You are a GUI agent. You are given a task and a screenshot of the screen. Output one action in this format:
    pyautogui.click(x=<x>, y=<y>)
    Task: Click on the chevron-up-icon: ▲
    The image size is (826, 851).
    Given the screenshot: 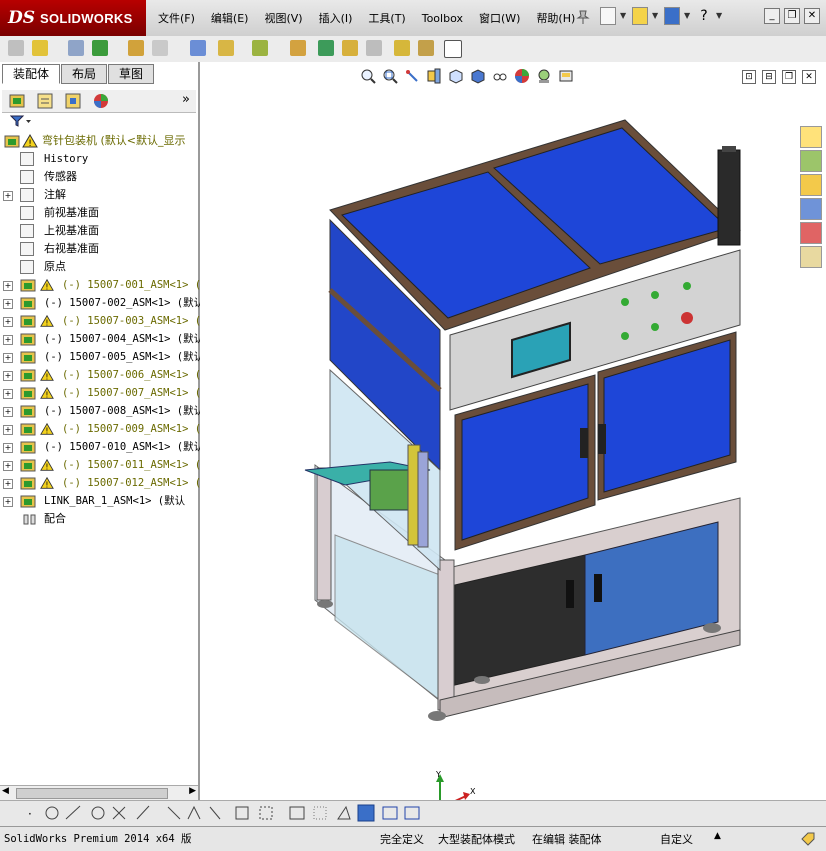 What is the action you would take?
    pyautogui.click(x=717, y=836)
    